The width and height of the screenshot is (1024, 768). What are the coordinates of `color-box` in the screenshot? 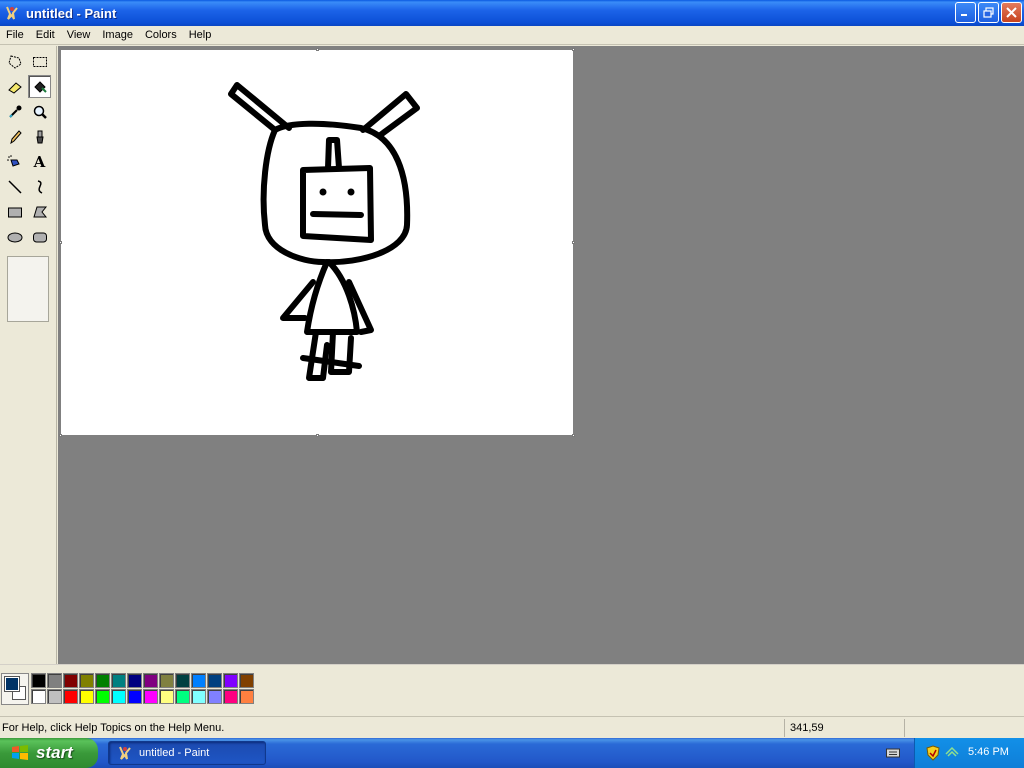 It's located at (512, 689).